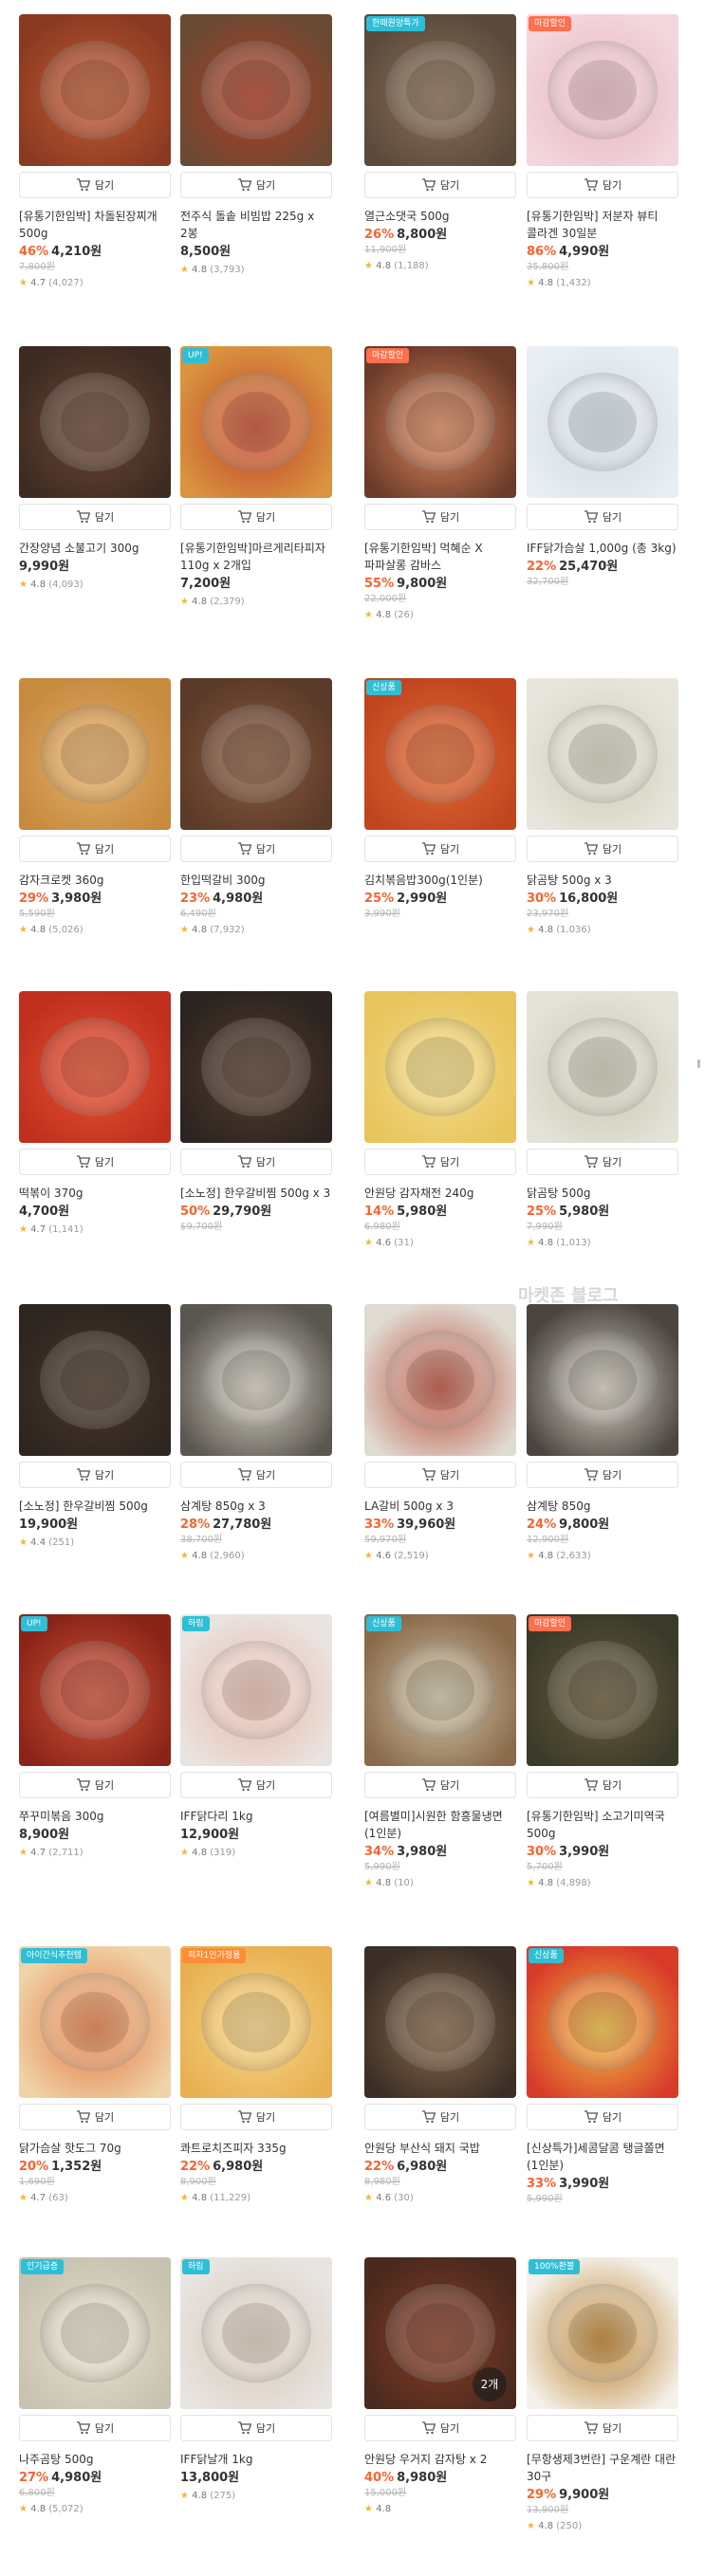  Describe the element at coordinates (603, 225) in the screenshot. I see `product-name: [유통기한임박] 저분자 뷰티 콜라겐 30일분` at that location.